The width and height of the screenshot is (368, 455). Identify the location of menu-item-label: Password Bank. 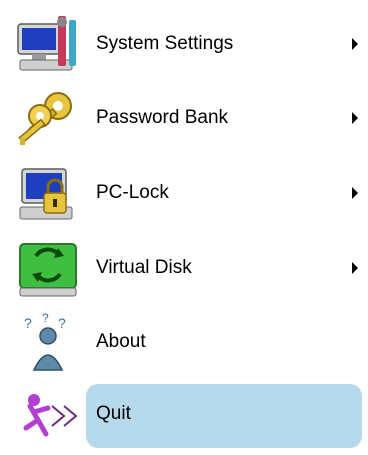
(162, 117).